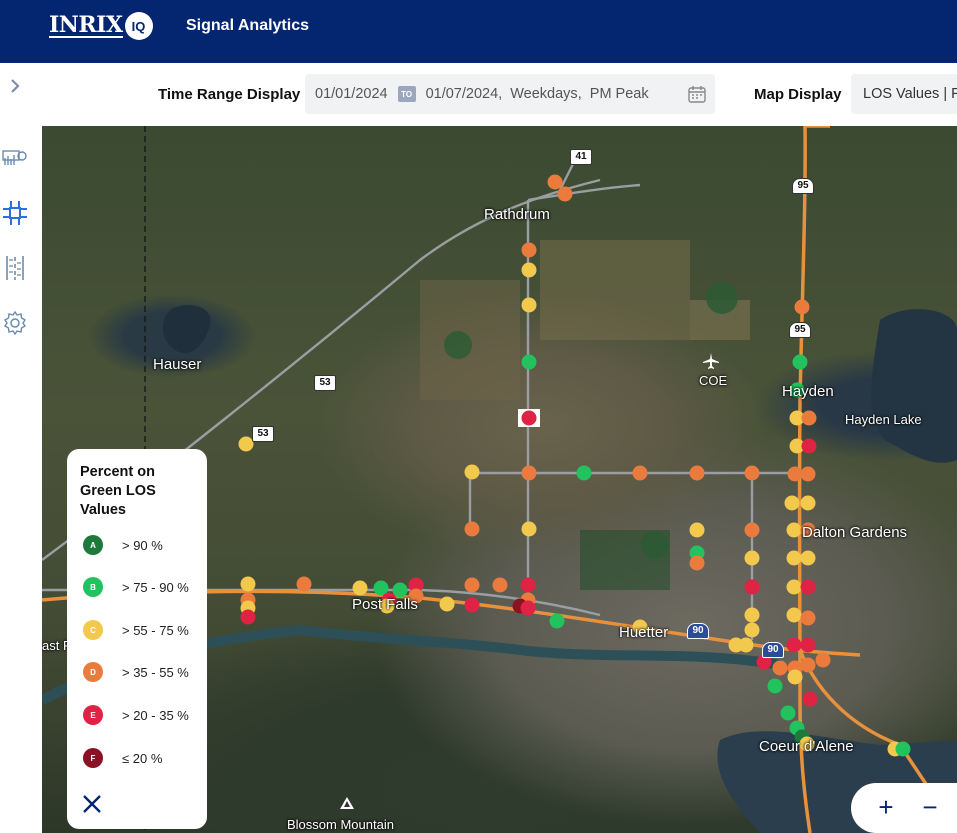  What do you see at coordinates (93, 545) in the screenshot?
I see `legend-dot: A` at bounding box center [93, 545].